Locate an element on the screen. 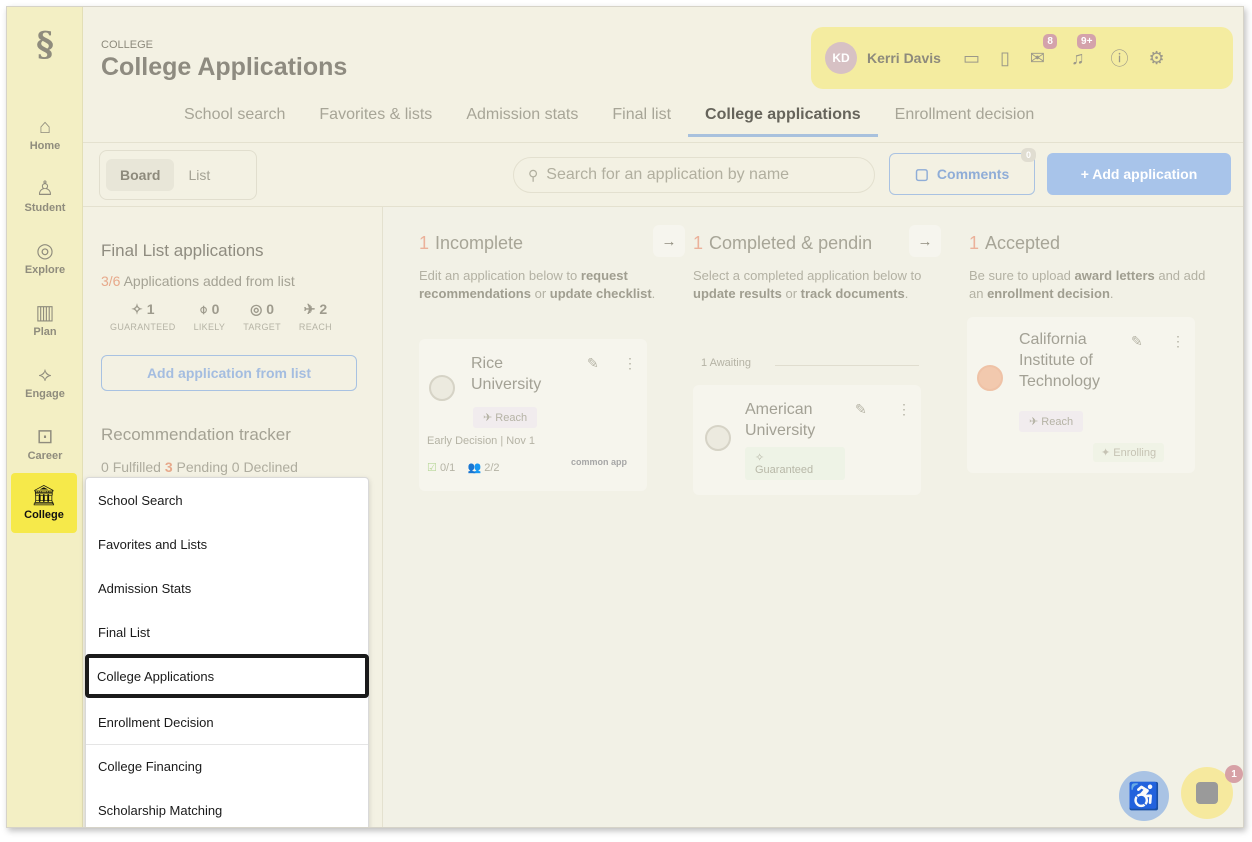 This screenshot has width=1252, height=842. comments-label: Comments is located at coordinates (973, 174).